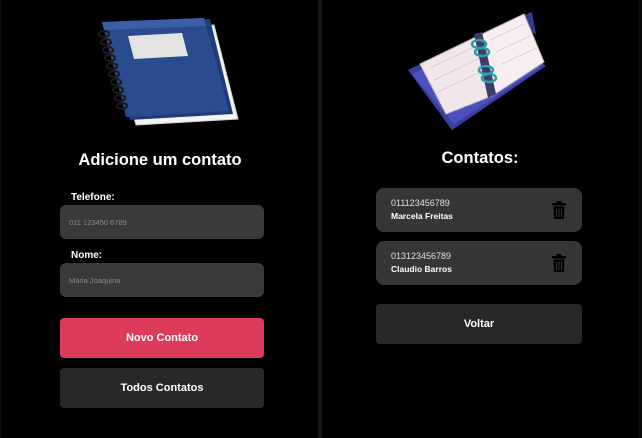 Image resolution: width=642 pixels, height=438 pixels. I want to click on contact-card: 013123456789 Claudio Barros, so click(479, 263).